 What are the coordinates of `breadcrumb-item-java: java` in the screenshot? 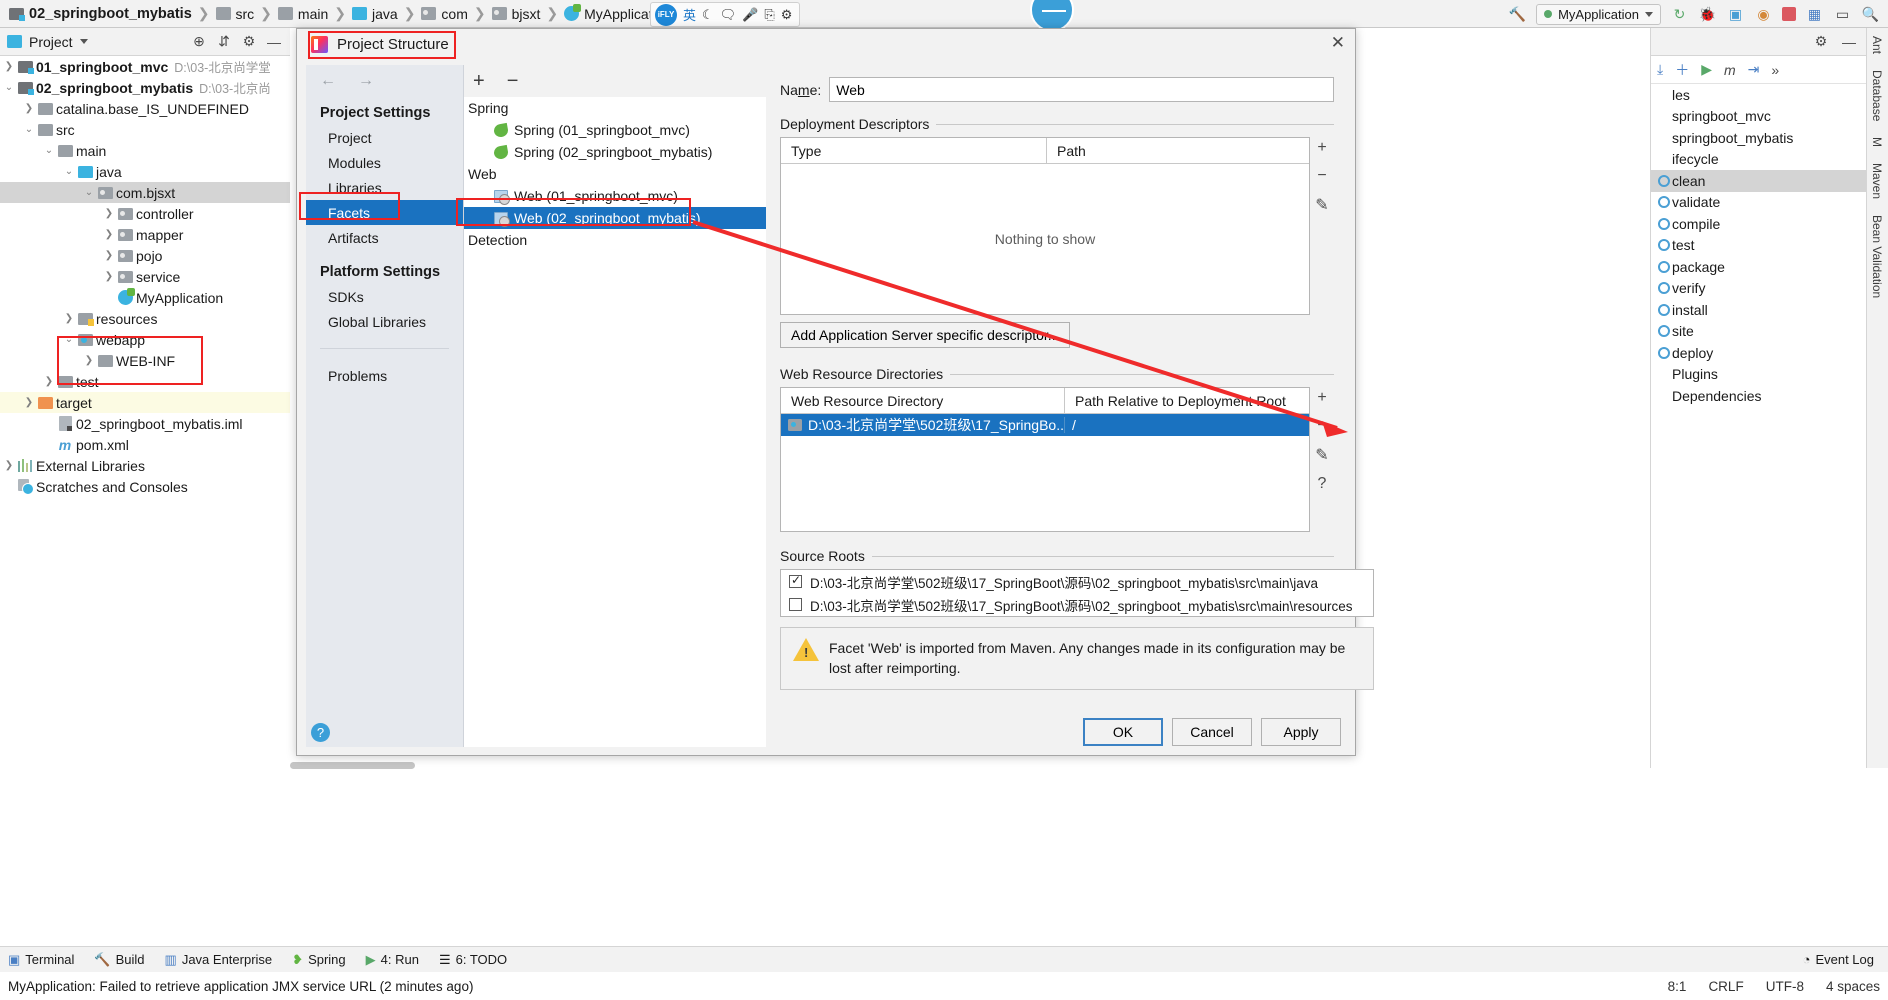 It's located at (375, 14).